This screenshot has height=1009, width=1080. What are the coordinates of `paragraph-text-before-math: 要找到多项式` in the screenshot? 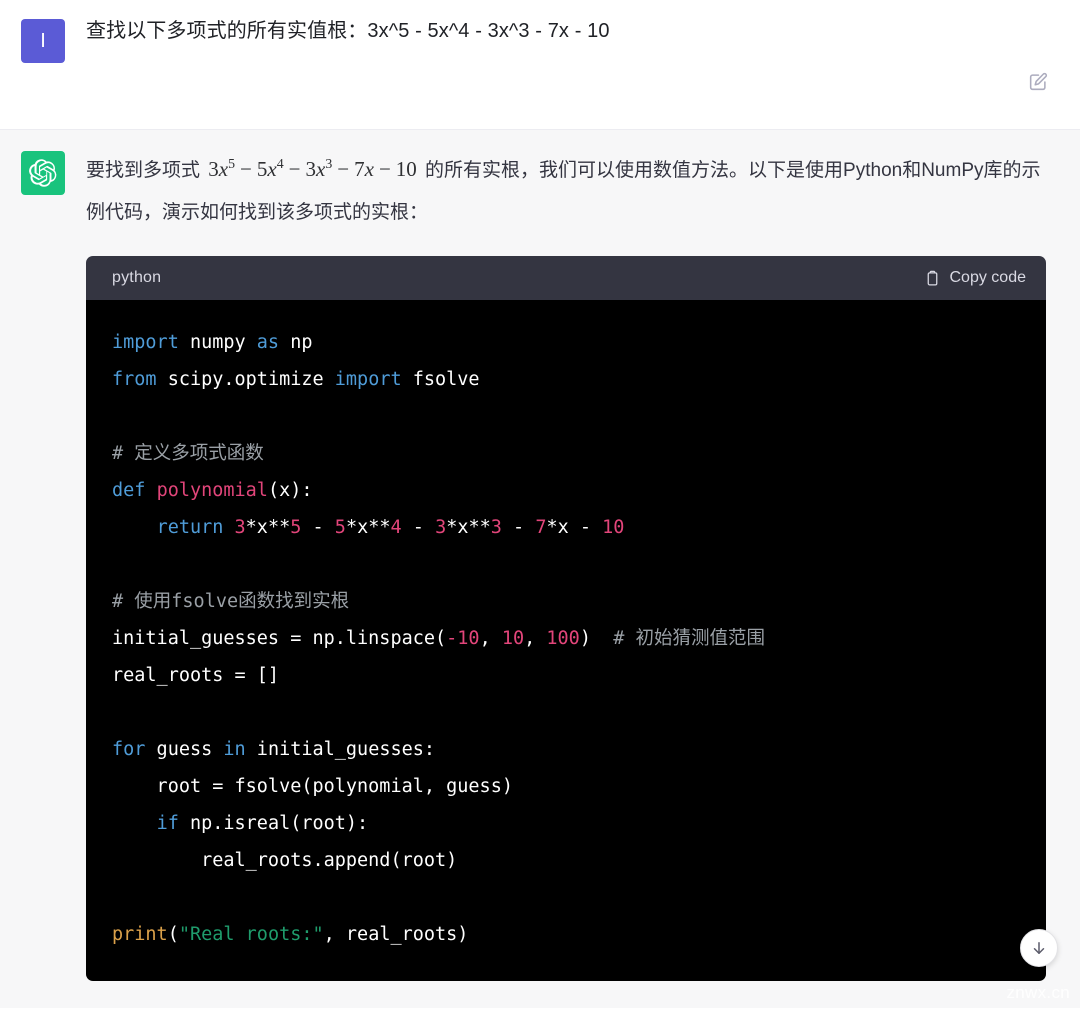 It's located at (146, 170).